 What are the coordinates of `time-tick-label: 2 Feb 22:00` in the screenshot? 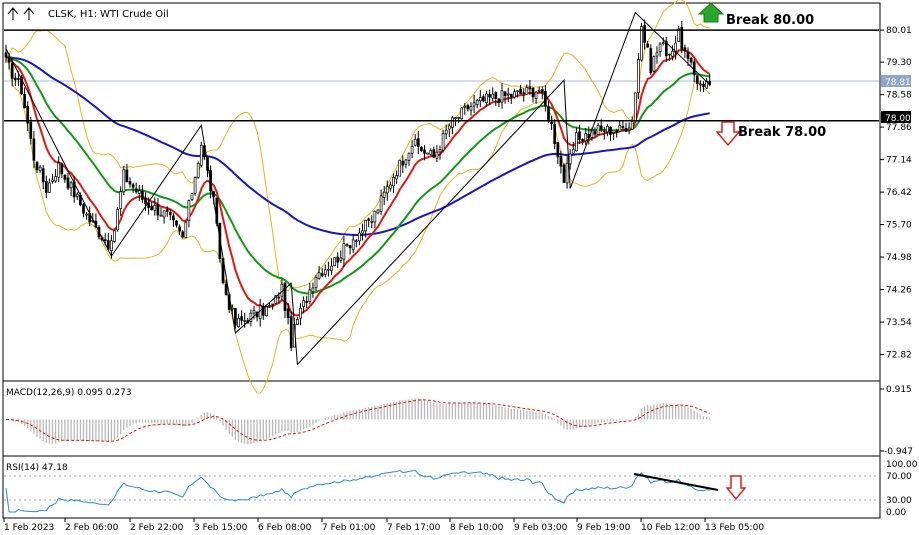 It's located at (157, 528).